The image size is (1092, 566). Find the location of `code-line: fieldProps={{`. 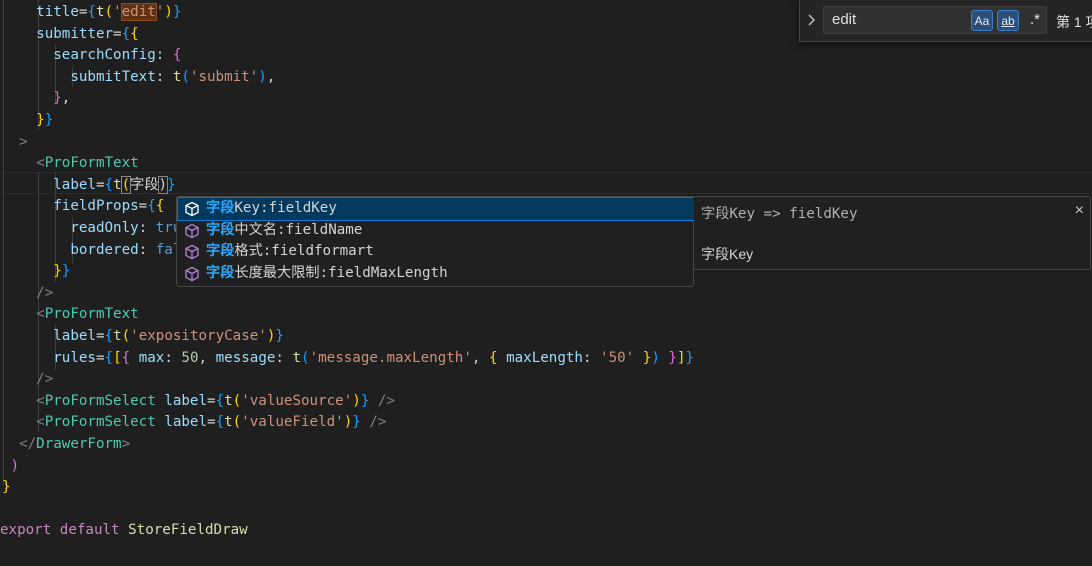

code-line: fieldProps={{ is located at coordinates (83, 207).